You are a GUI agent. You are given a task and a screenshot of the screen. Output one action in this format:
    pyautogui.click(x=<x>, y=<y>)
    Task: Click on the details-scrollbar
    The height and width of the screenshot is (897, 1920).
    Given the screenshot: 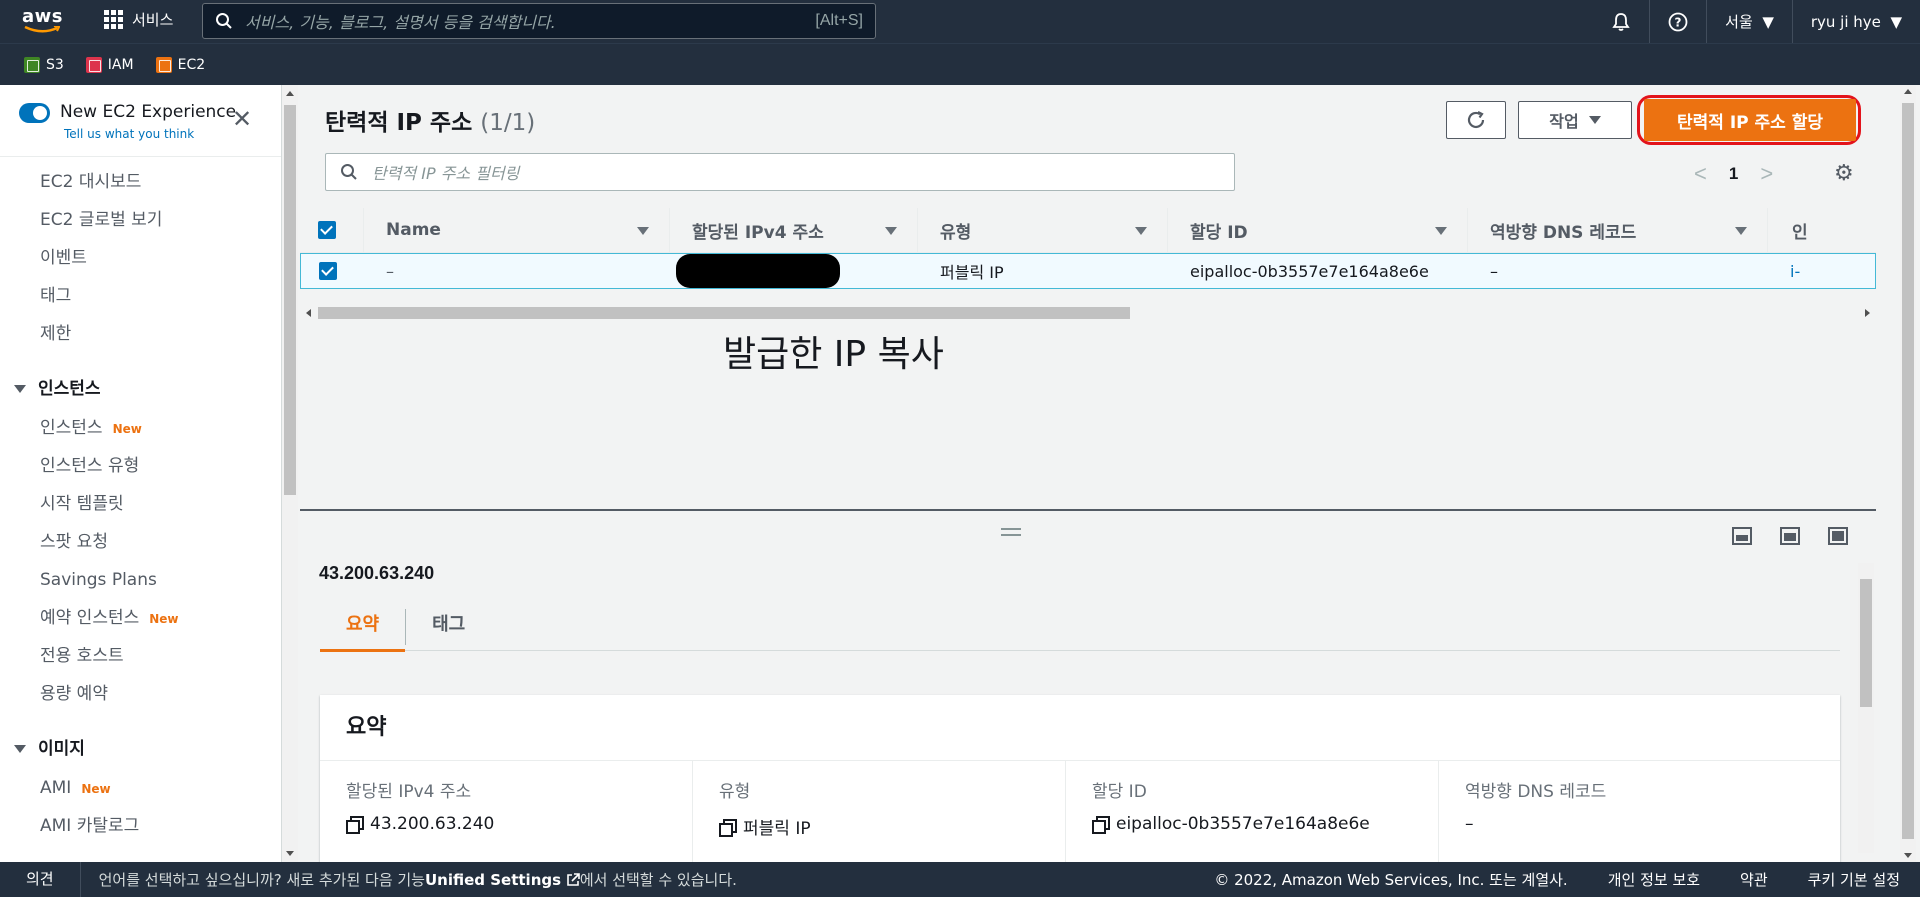 What is the action you would take?
    pyautogui.click(x=1866, y=708)
    